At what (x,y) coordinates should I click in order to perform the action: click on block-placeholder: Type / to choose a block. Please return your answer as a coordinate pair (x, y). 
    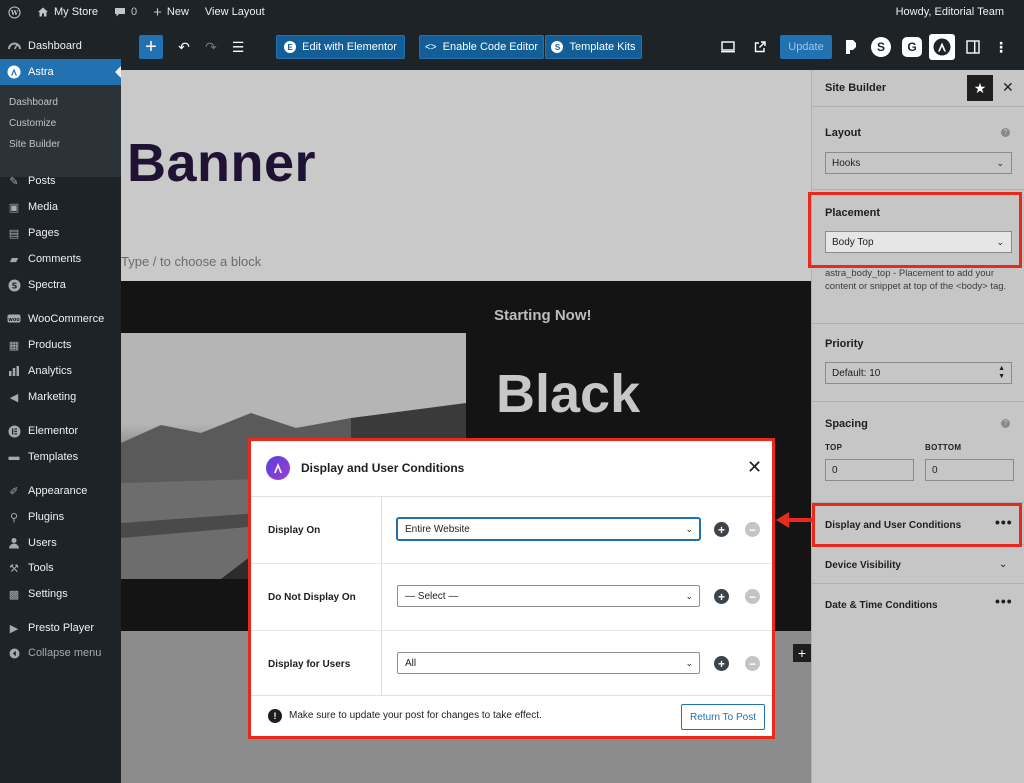
    Looking at the image, I should click on (191, 261).